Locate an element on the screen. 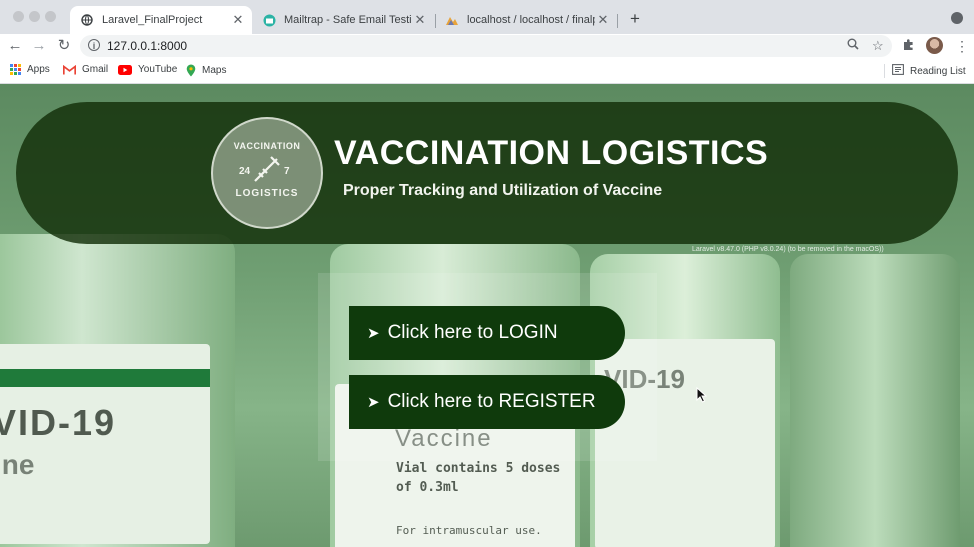 The image size is (974, 547). logo-bottom-text: LOGISTICS is located at coordinates (267, 193).